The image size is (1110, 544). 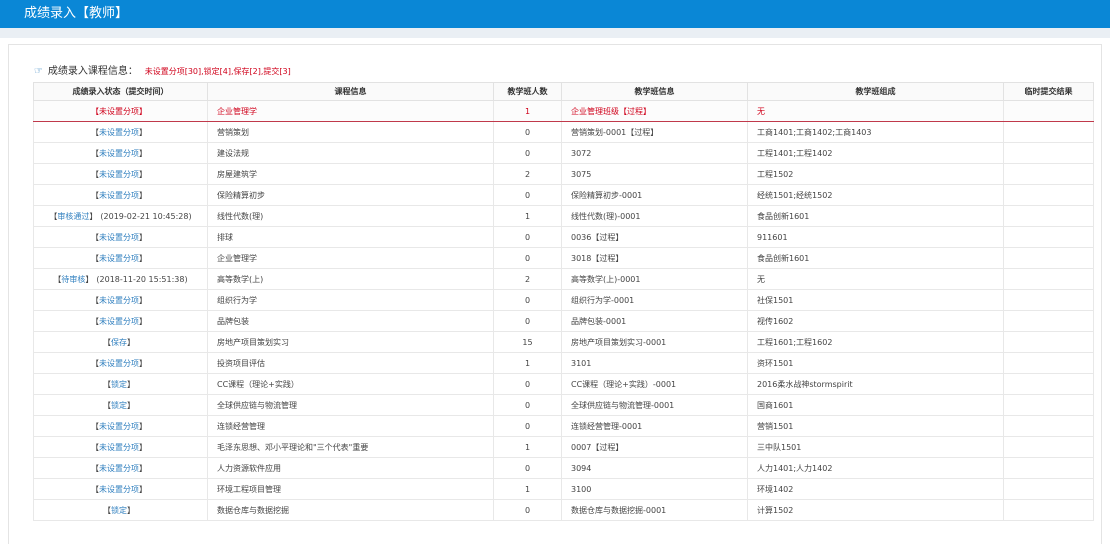 I want to click on class-info-cell: 数据仓库与数据挖掘-0001, so click(x=654, y=510).